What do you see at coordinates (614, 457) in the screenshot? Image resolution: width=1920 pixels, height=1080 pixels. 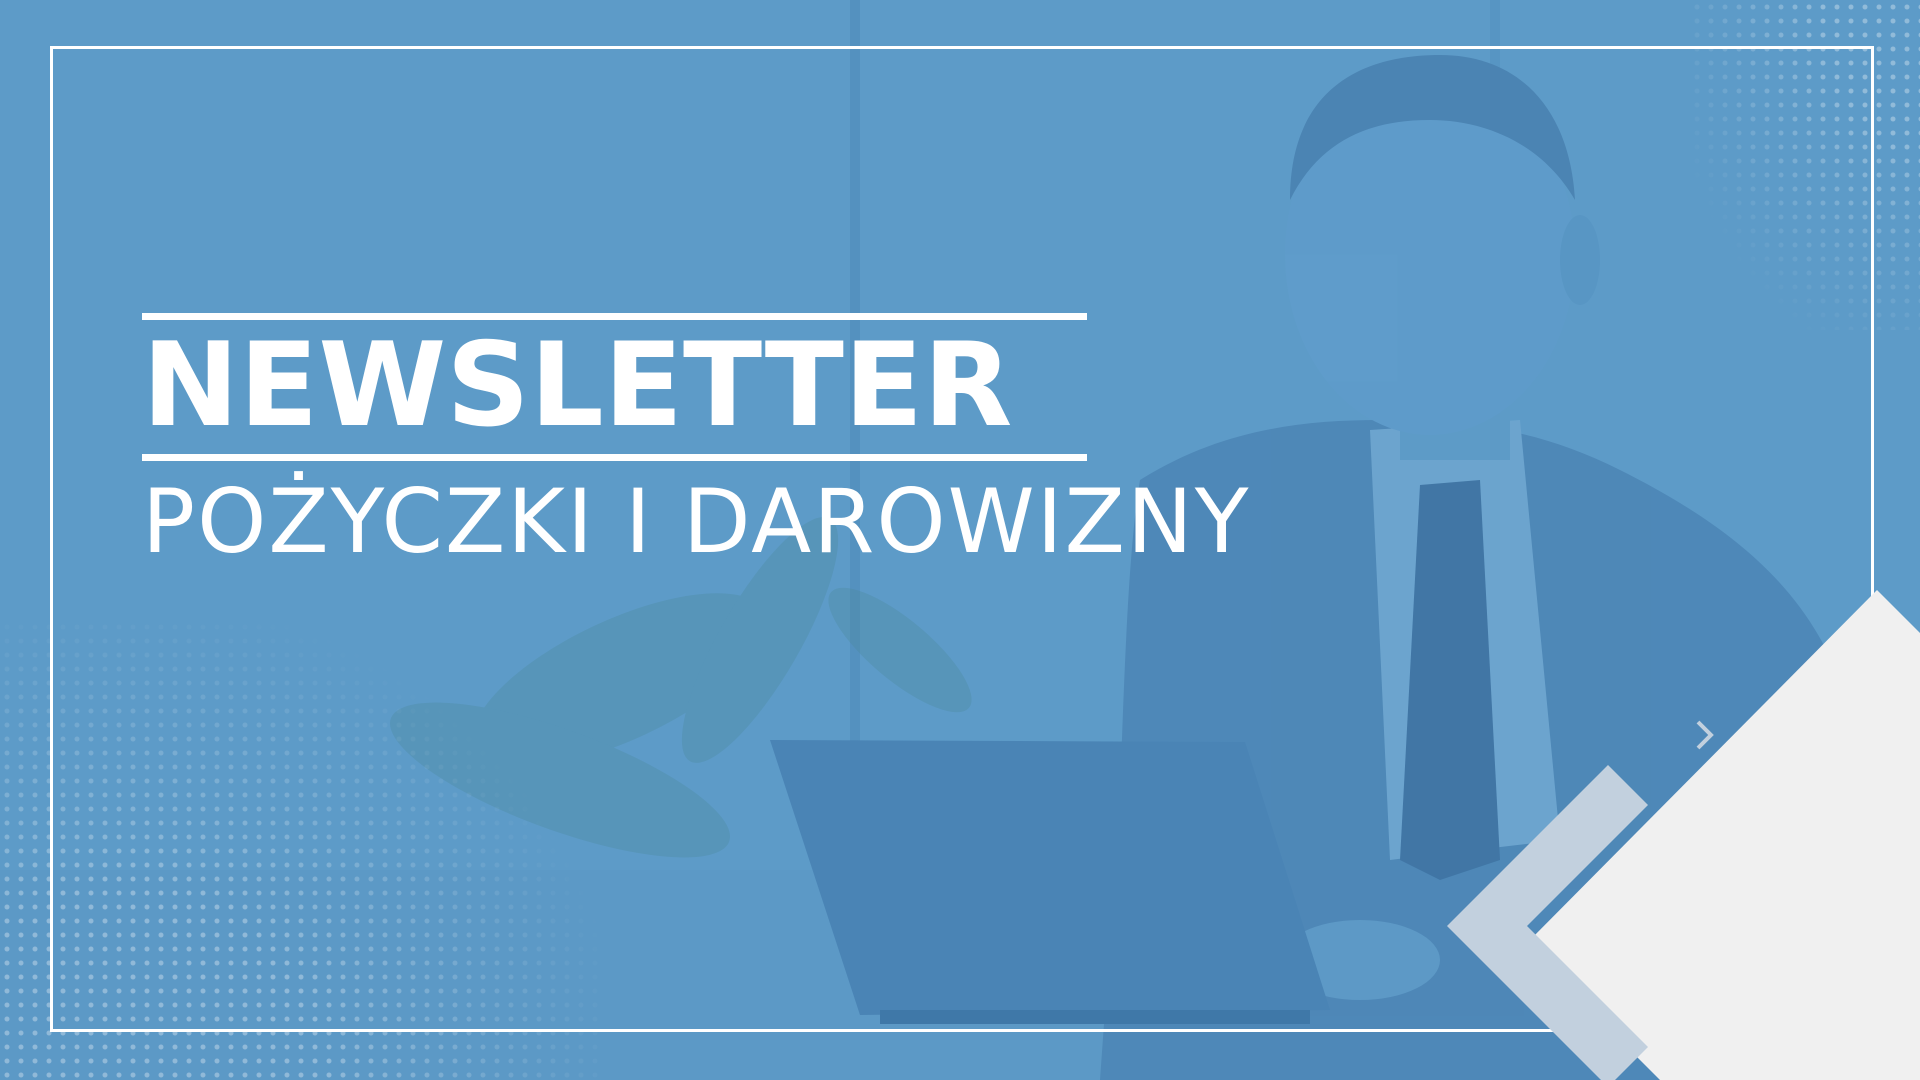 I see `bottom-rule` at bounding box center [614, 457].